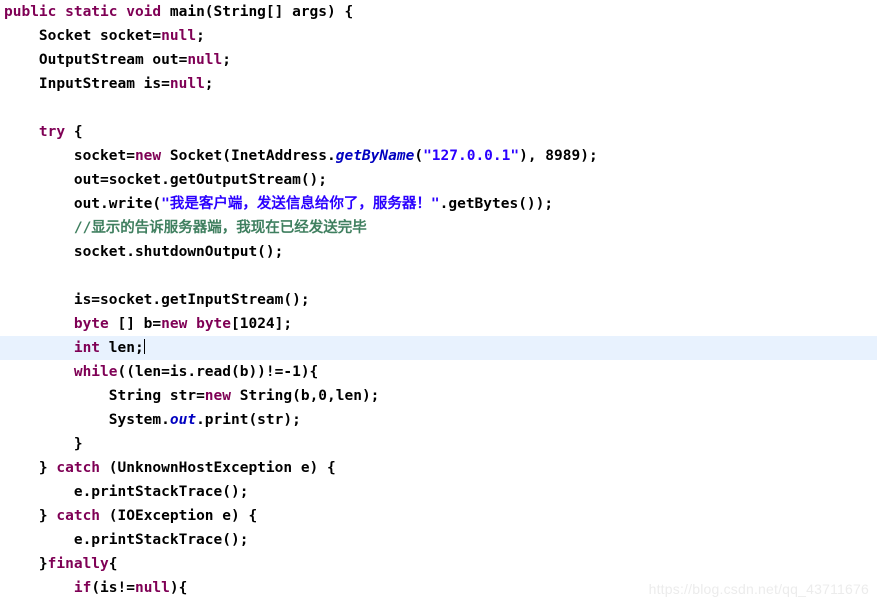 Image resolution: width=877 pixels, height=605 pixels. I want to click on code-line: socket.shutdownOutput();, so click(438, 252).